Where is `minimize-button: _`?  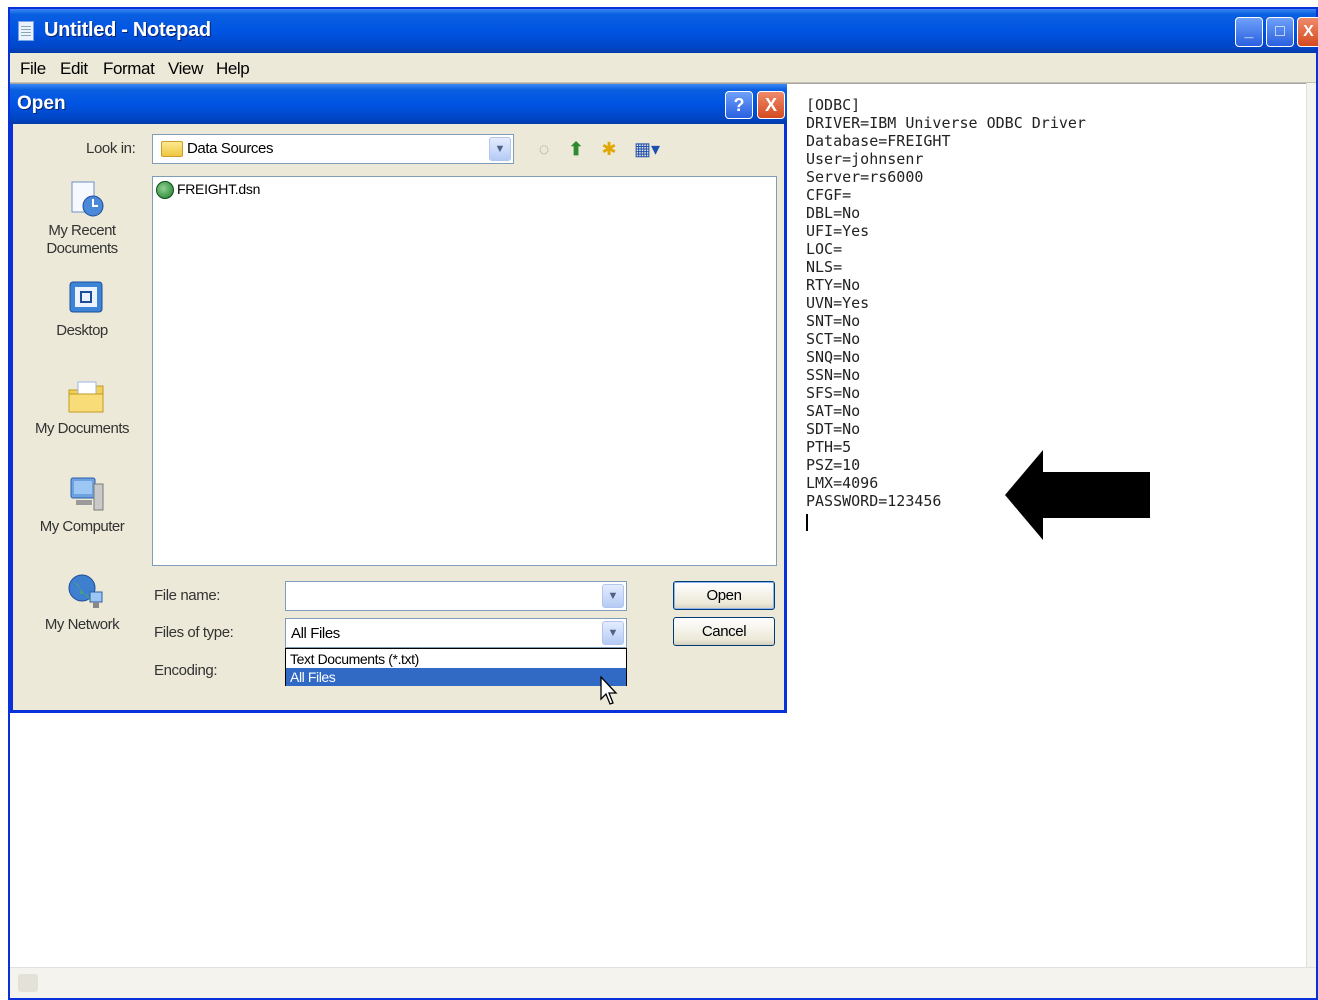 minimize-button: _ is located at coordinates (1249, 32).